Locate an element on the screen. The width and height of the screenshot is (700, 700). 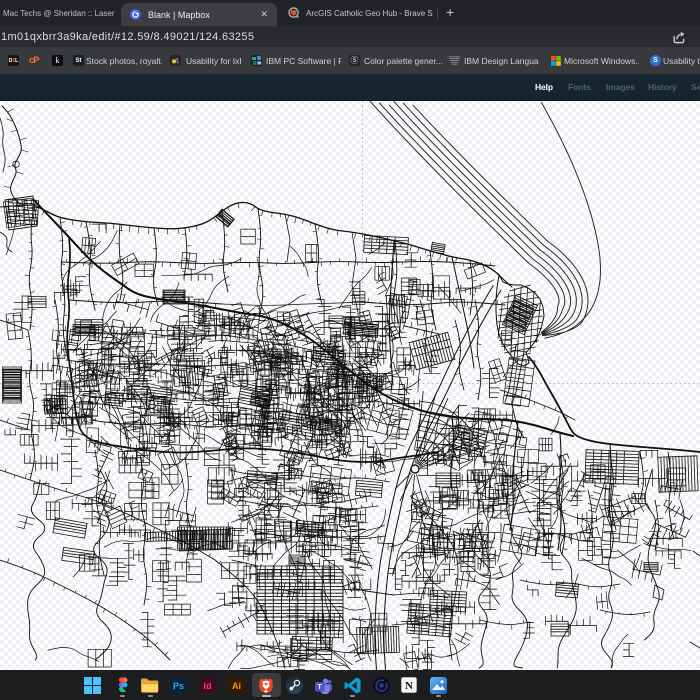
svg-text: T is located at coordinates (320, 687).